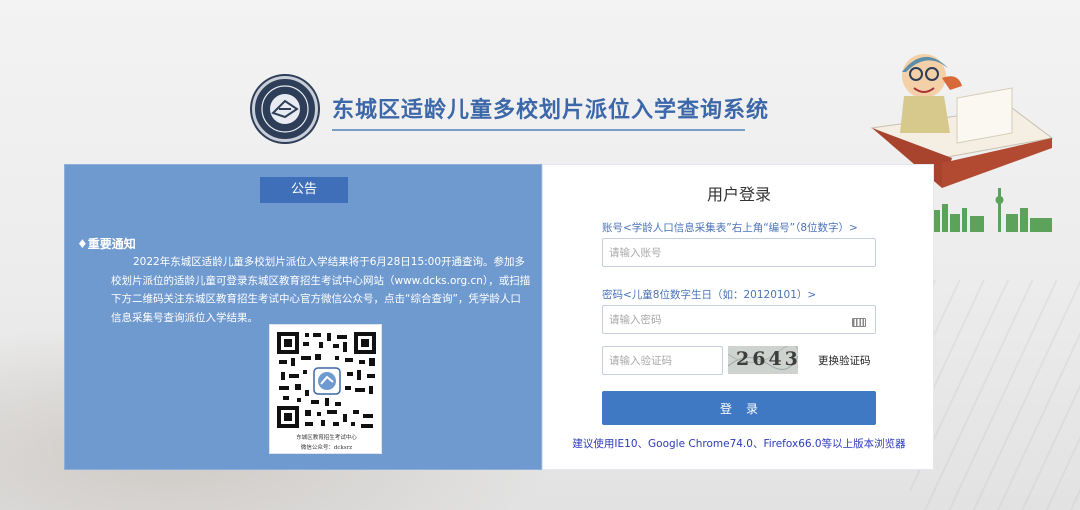  I want to click on background-sketch-decoration, so click(995, 395).